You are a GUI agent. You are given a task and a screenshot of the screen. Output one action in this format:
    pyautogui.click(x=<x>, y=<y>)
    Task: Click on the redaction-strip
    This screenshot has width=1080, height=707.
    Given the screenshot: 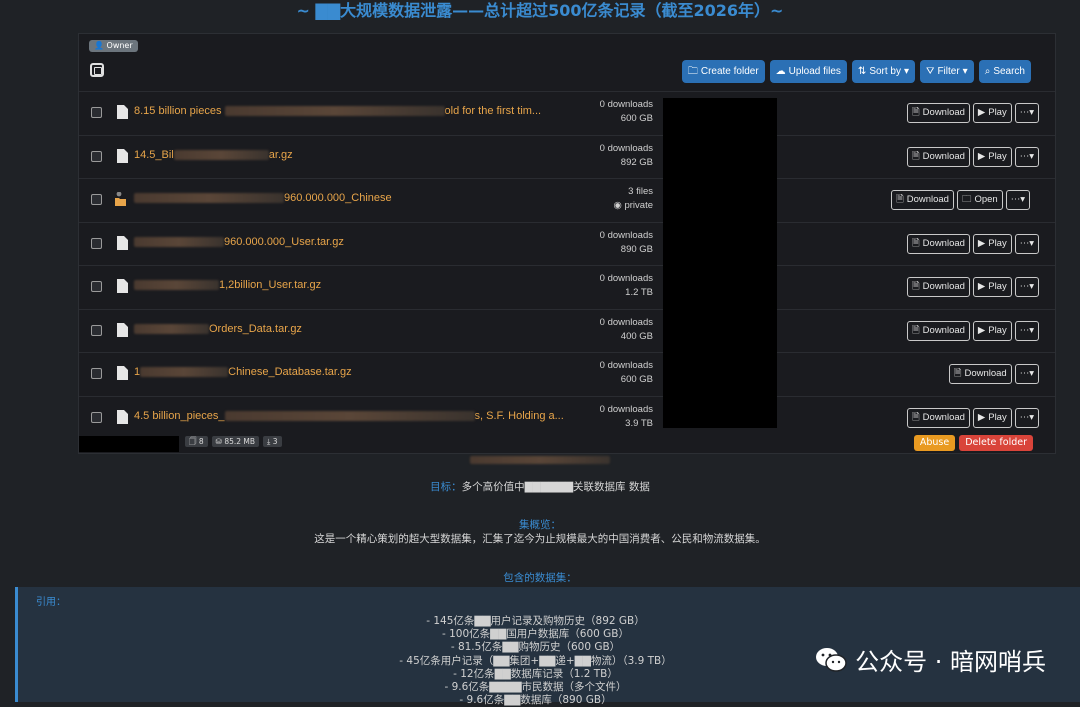 What is the action you would take?
    pyautogui.click(x=129, y=444)
    